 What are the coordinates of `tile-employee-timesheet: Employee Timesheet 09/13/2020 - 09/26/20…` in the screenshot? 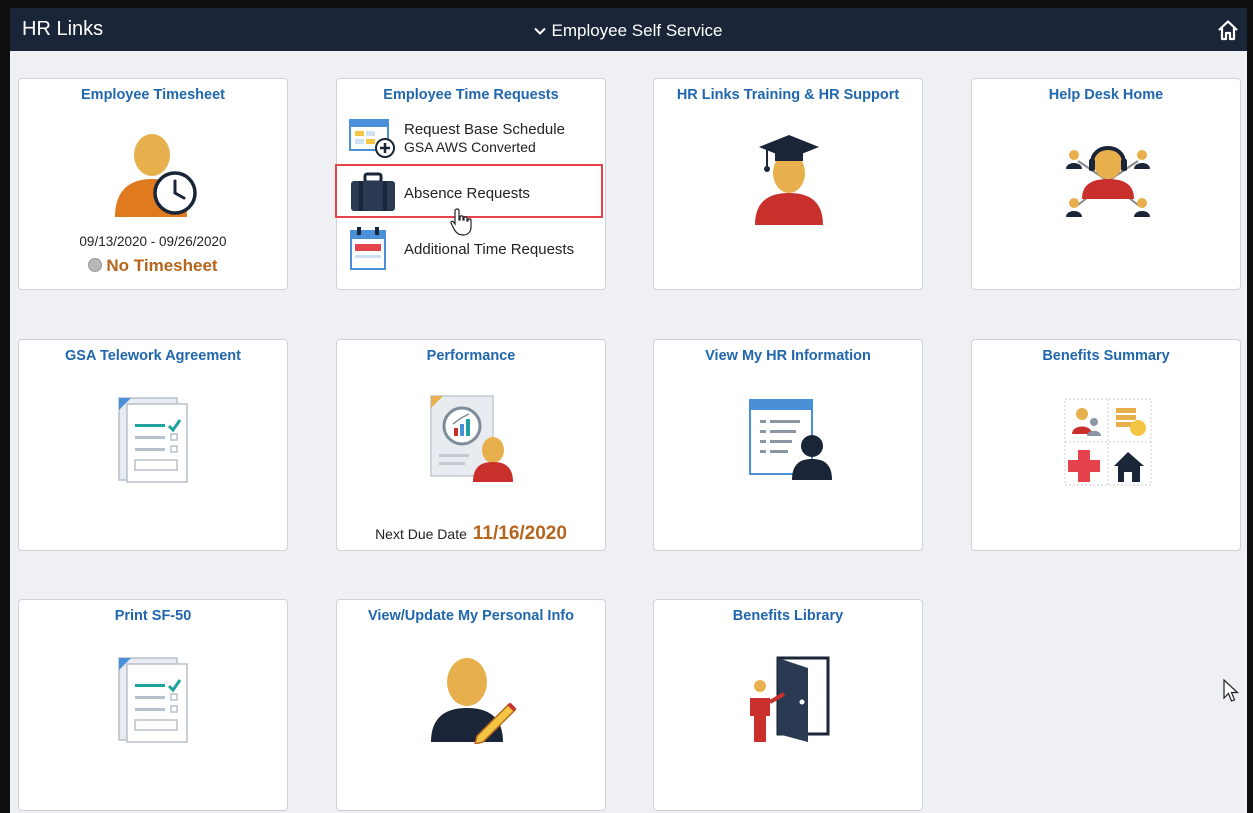 It's located at (153, 184).